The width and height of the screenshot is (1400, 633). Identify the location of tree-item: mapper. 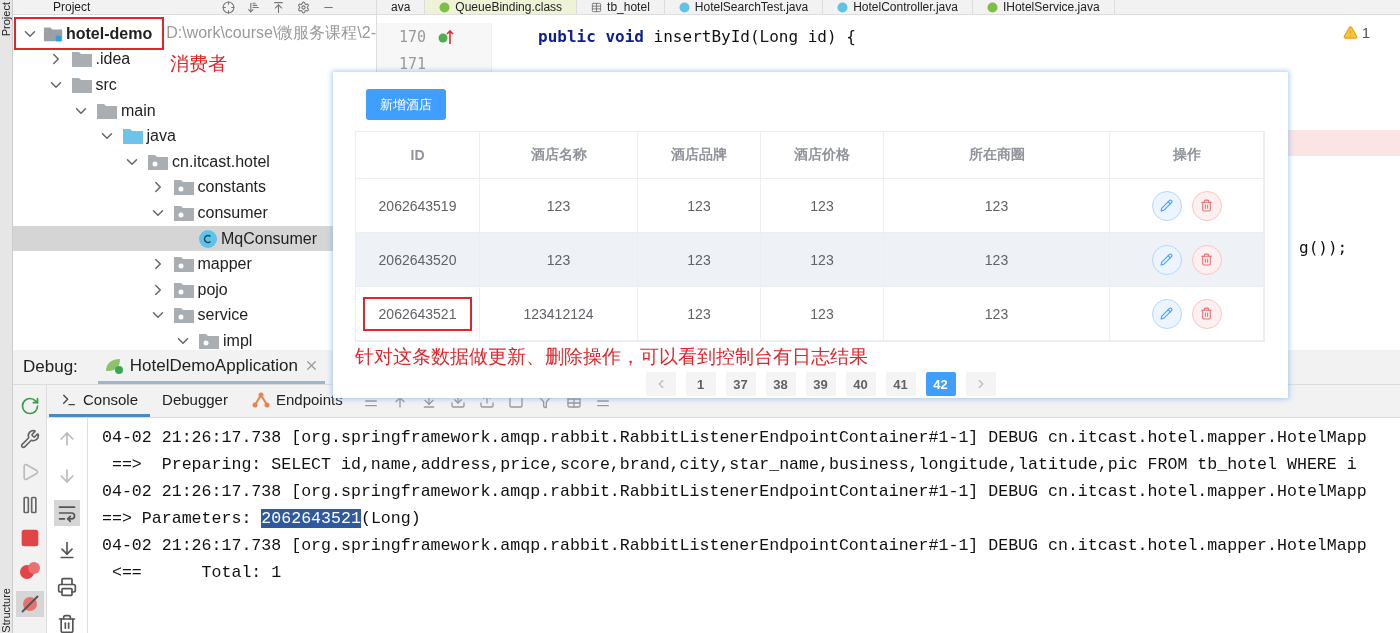
(224, 264).